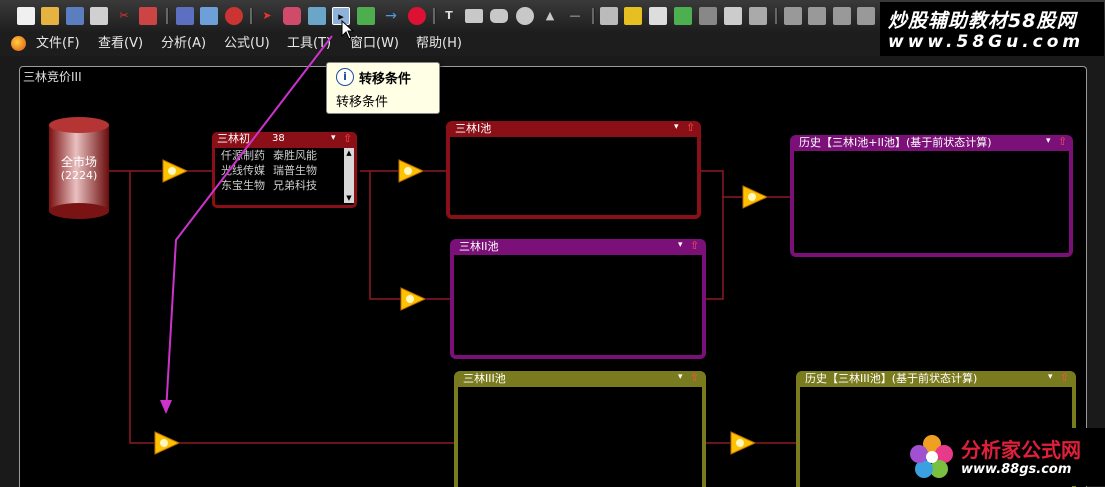 The height and width of the screenshot is (487, 1105). Describe the element at coordinates (317, 16) in the screenshot. I see `pool-icon` at that location.